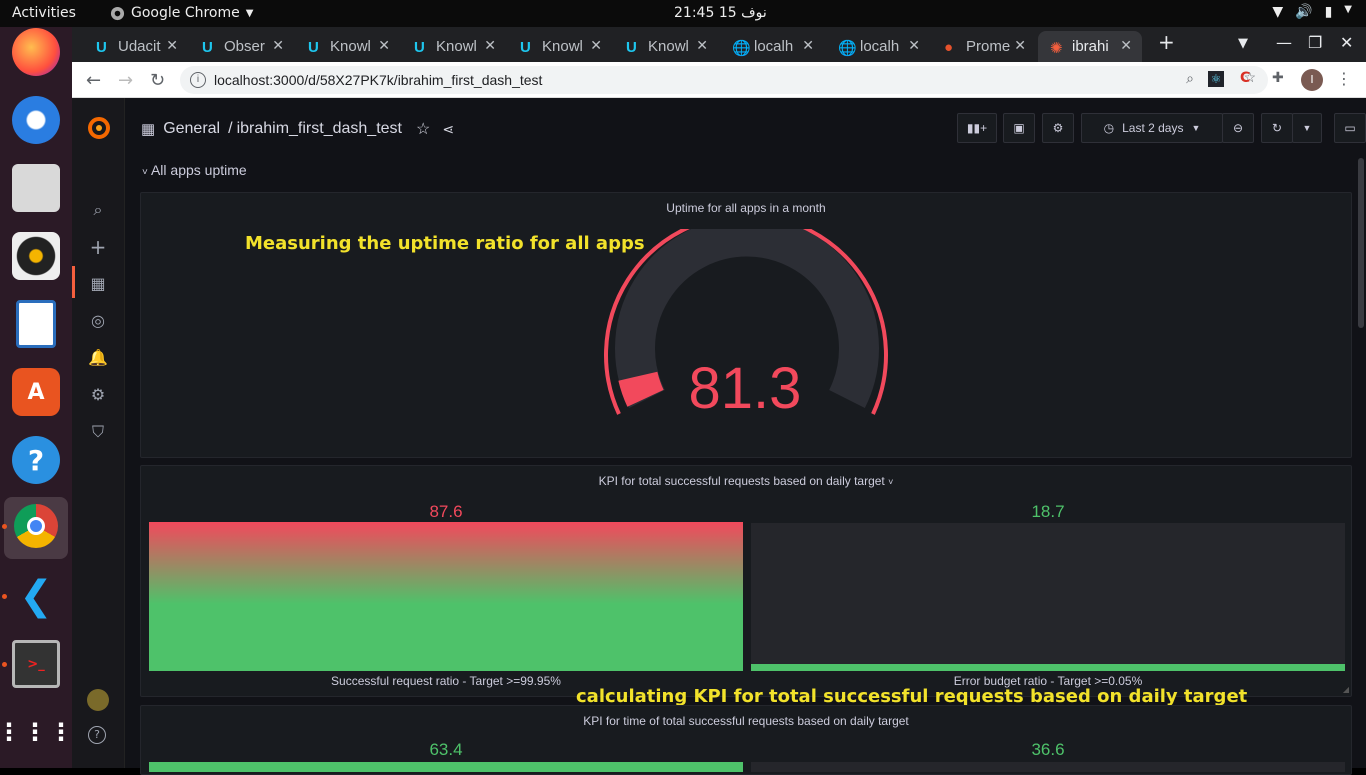 This screenshot has height=775, width=1366. I want to click on monitor-icon: ▭, so click(1350, 128).